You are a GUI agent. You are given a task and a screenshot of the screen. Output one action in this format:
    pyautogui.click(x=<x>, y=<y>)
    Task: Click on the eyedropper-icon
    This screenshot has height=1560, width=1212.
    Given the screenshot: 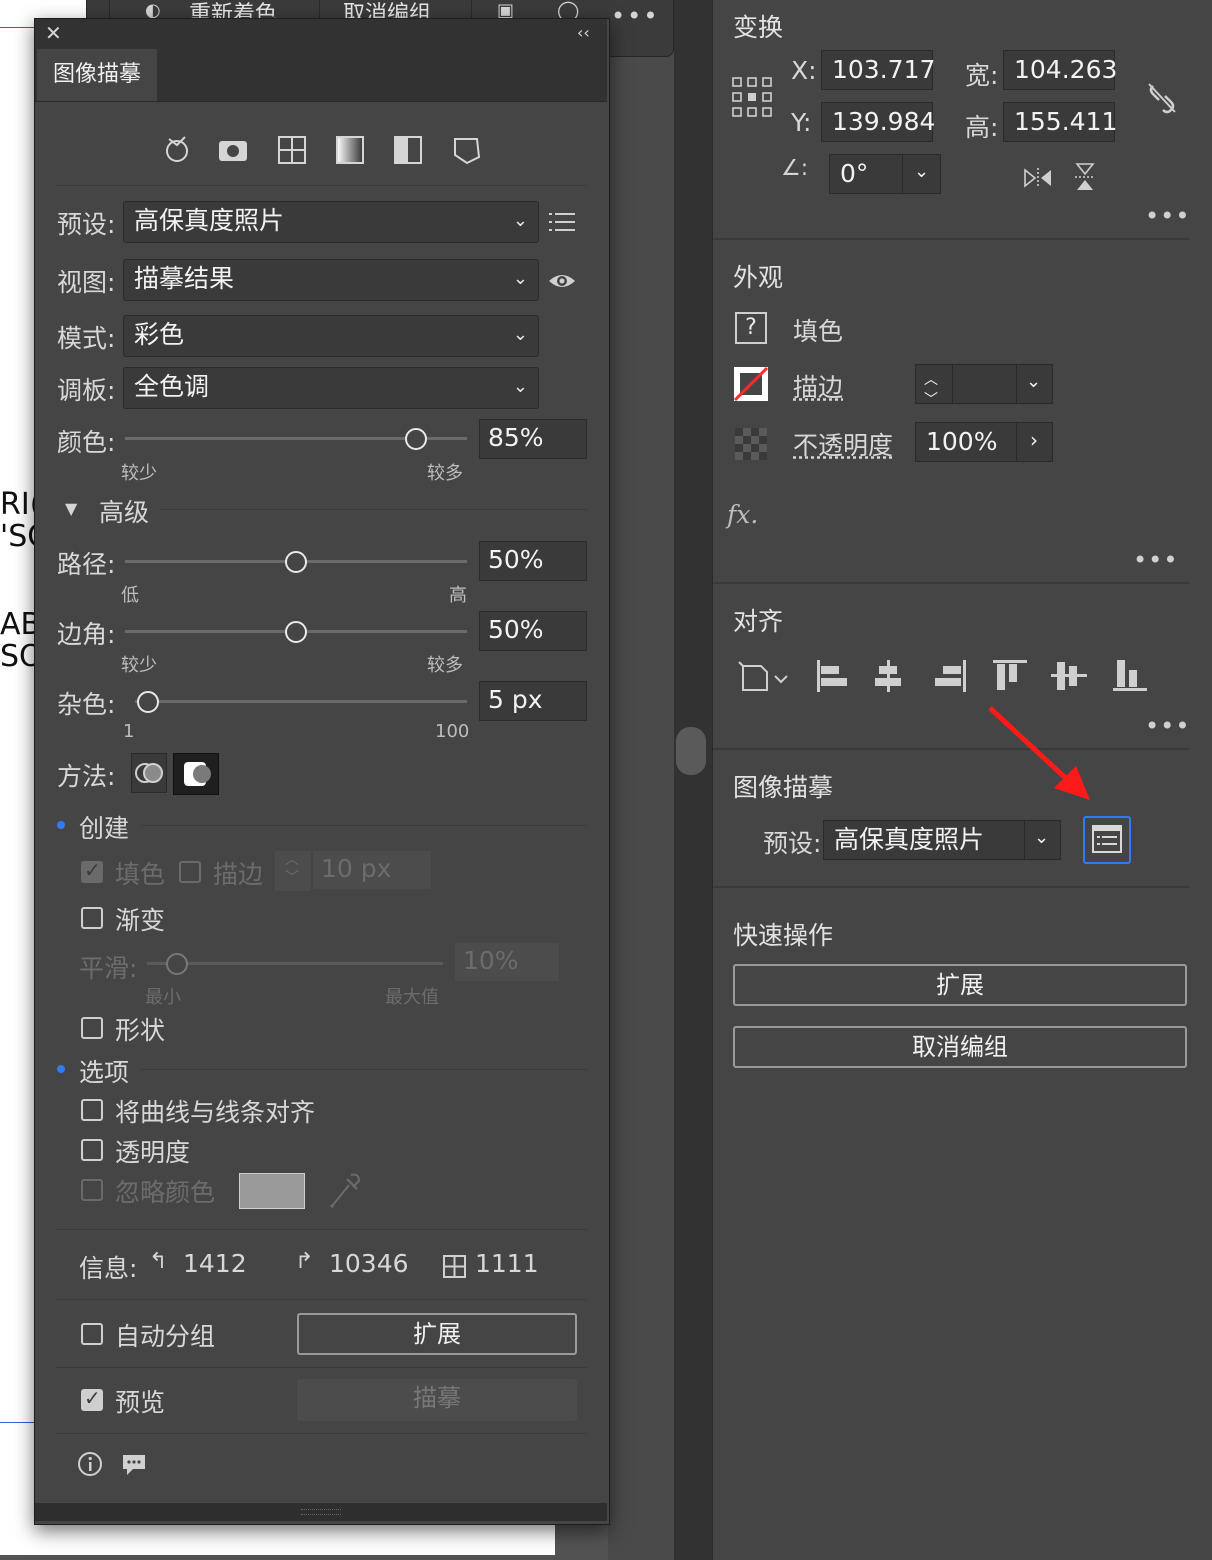 What is the action you would take?
    pyautogui.click(x=345, y=1190)
    